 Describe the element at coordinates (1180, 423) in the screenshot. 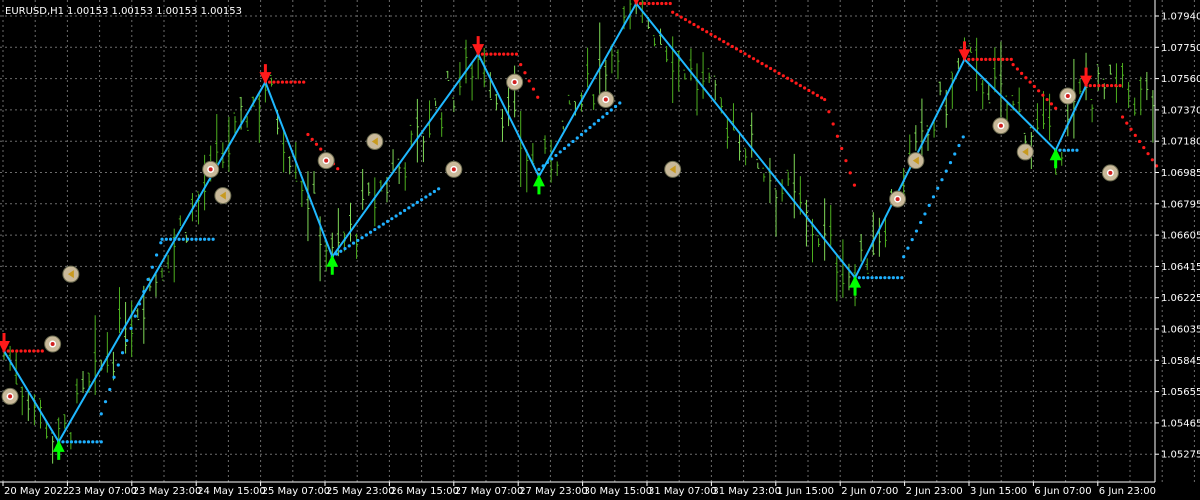

I see `y-tick-label: 1.05465` at that location.